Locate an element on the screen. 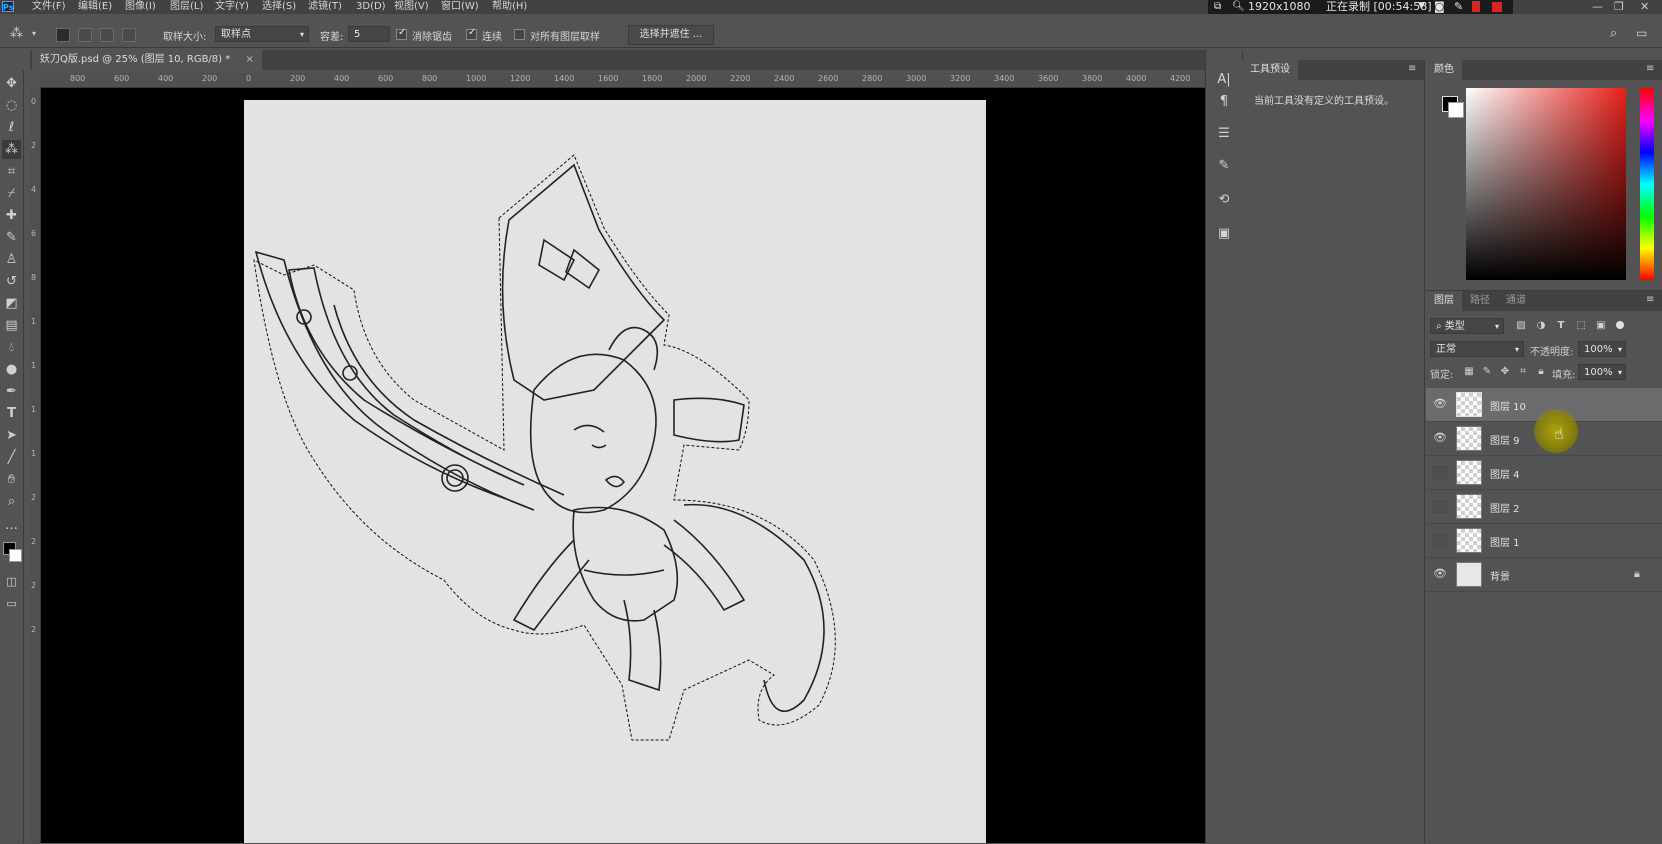 Image resolution: width=1662 pixels, height=844 pixels. background-color-swatch is located at coordinates (15, 555).